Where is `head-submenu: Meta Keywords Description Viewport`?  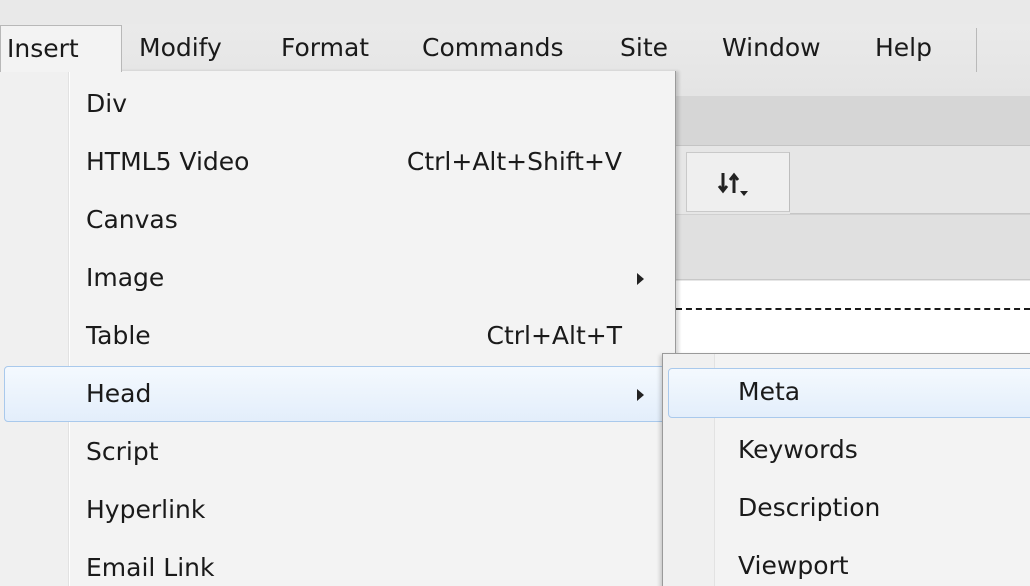 head-submenu: Meta Keywords Description Viewport is located at coordinates (846, 469).